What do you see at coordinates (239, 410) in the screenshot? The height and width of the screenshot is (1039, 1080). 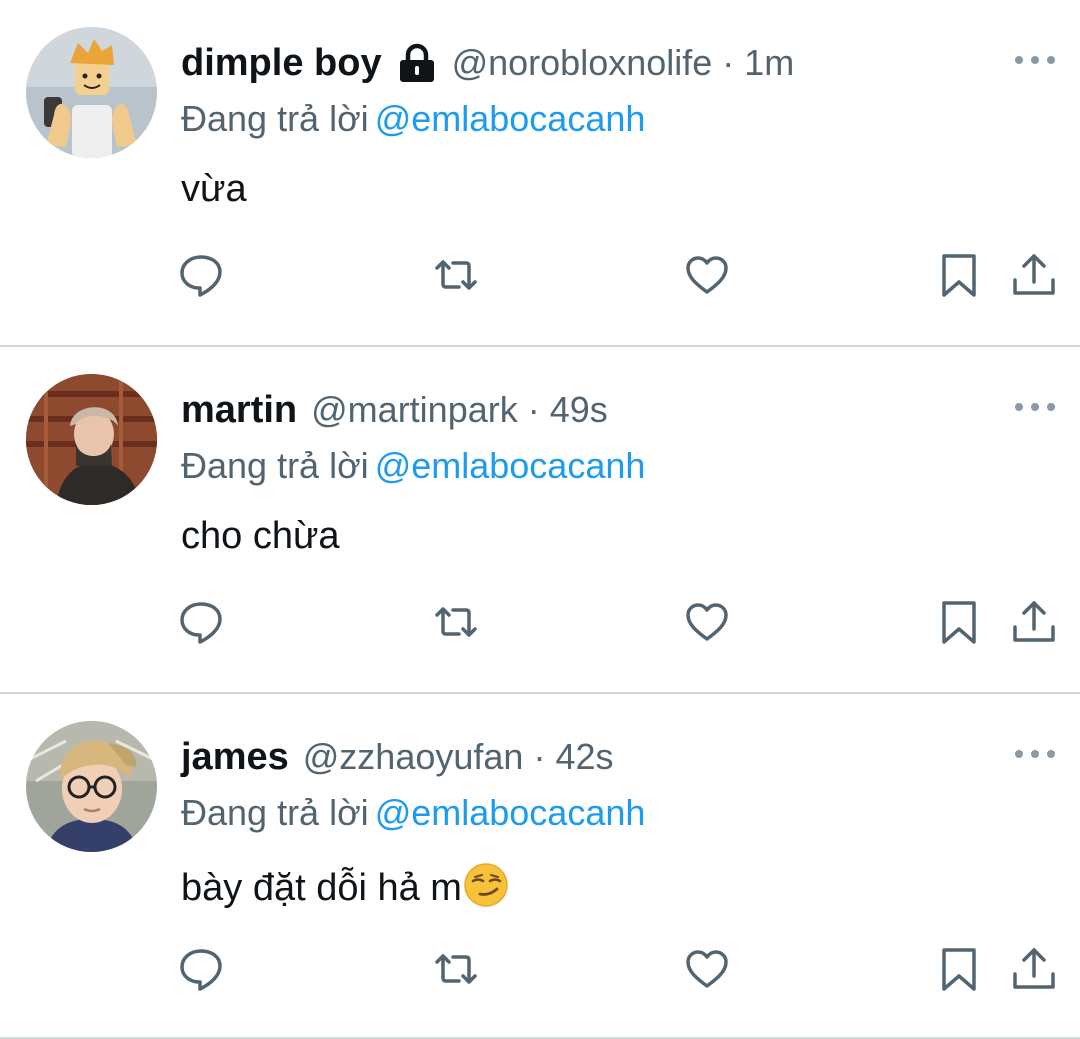 I see `display-name: martin` at bounding box center [239, 410].